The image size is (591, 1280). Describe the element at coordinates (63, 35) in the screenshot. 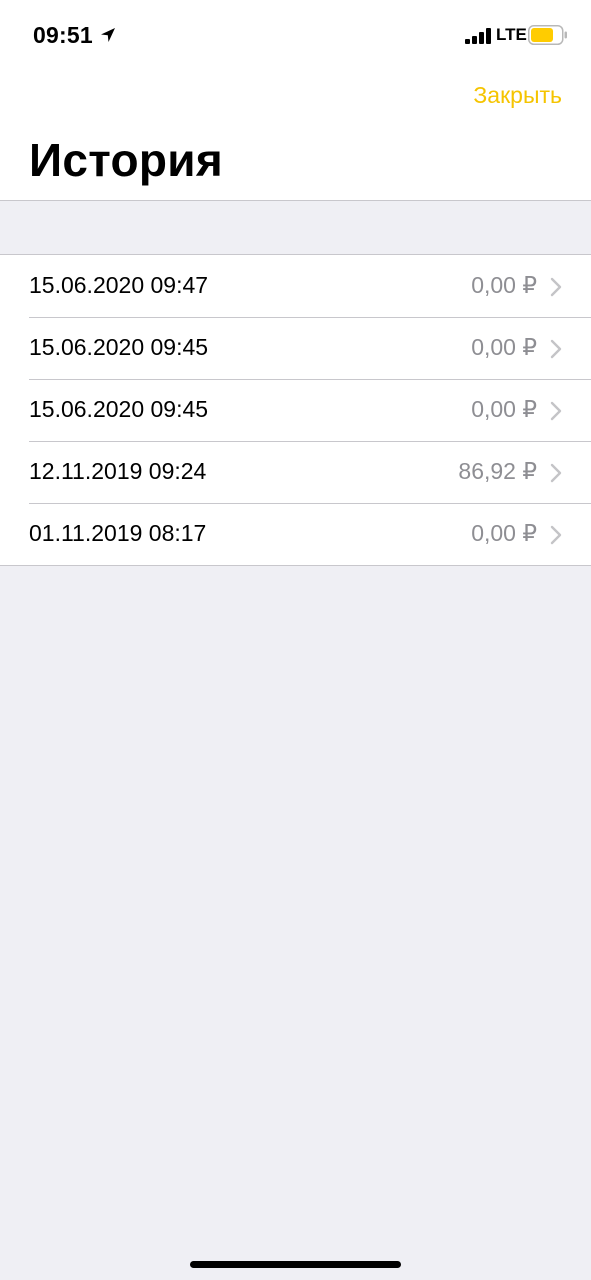

I see `status-time: 09:51` at that location.